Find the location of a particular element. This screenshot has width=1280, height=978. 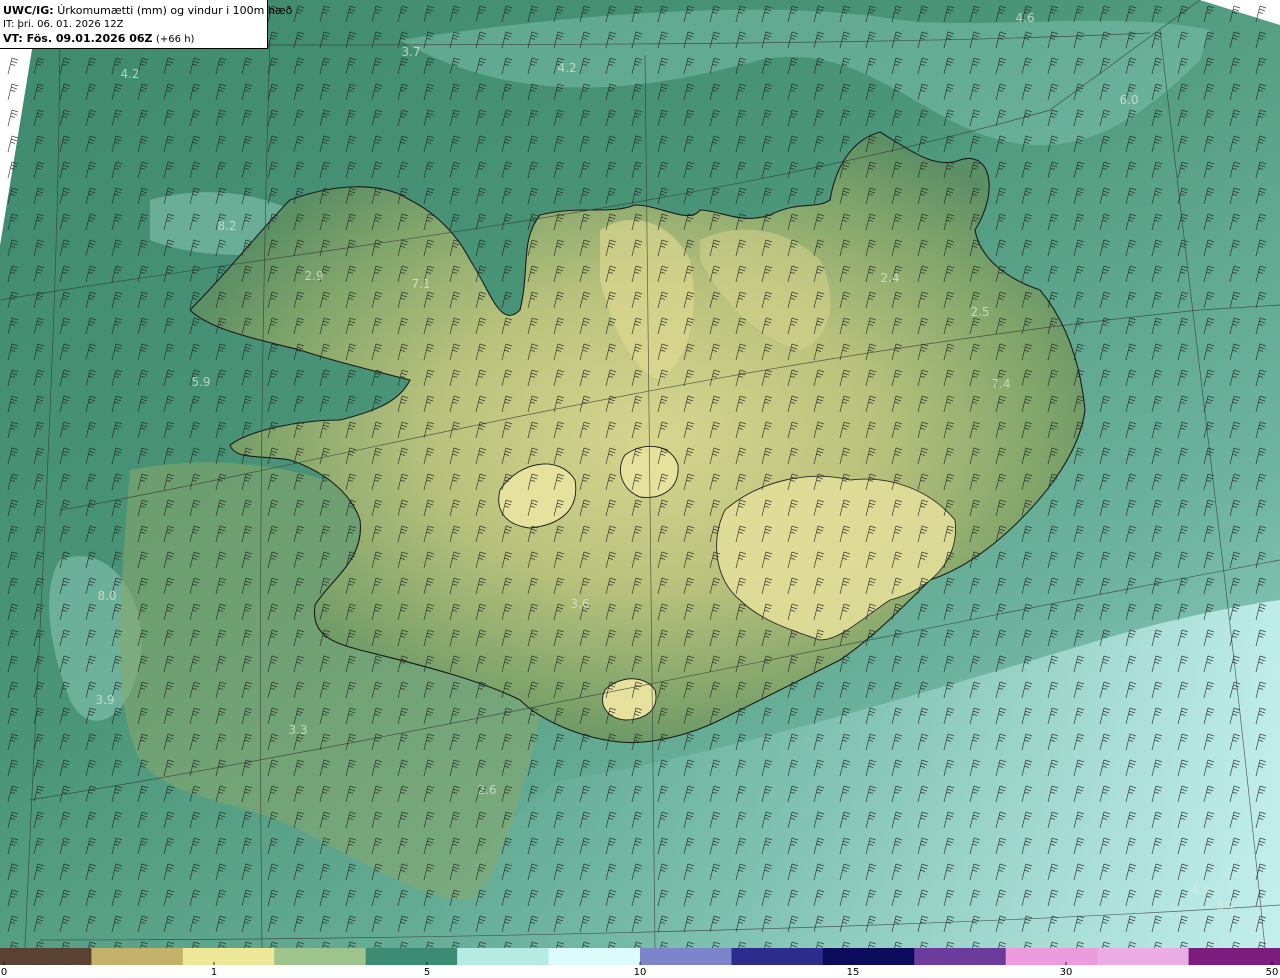

lead-time: (+66 h) is located at coordinates (175, 39).